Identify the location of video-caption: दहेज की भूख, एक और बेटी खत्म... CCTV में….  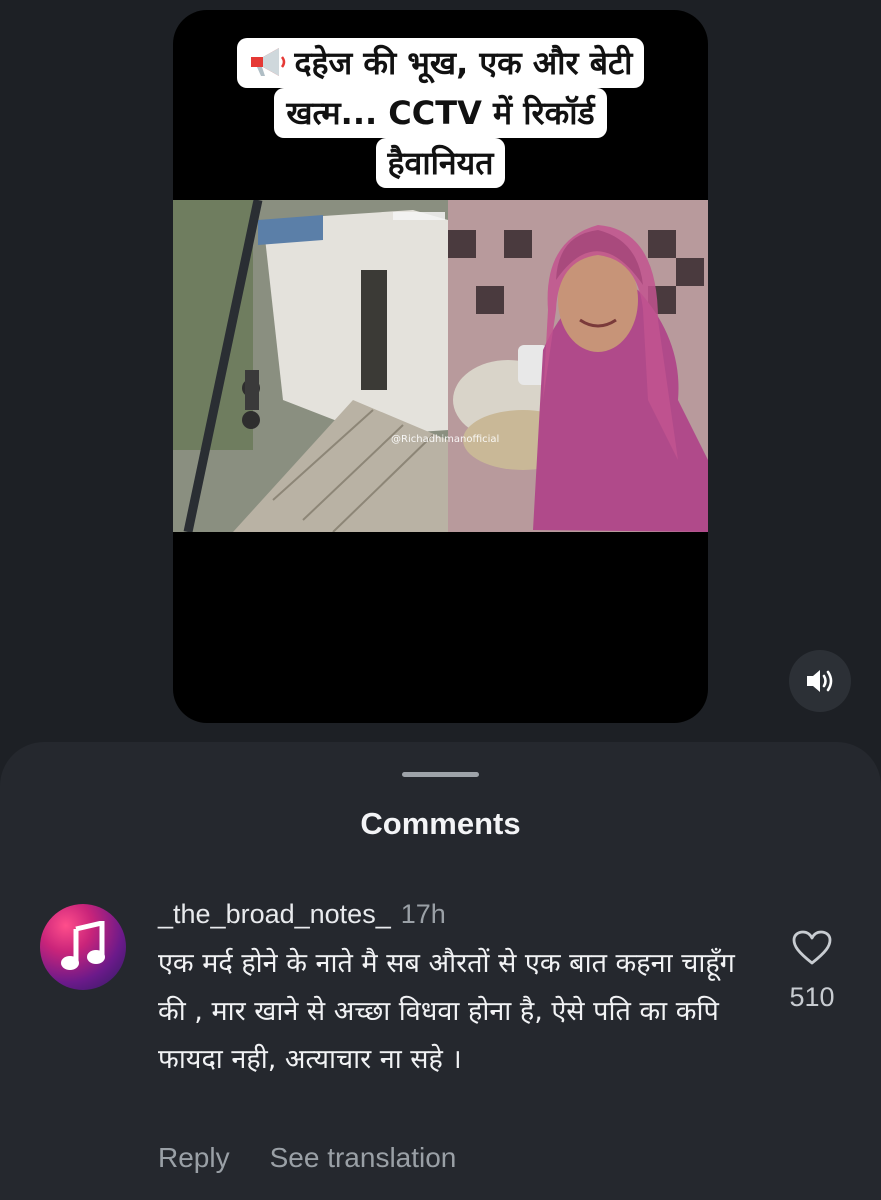
(440, 113).